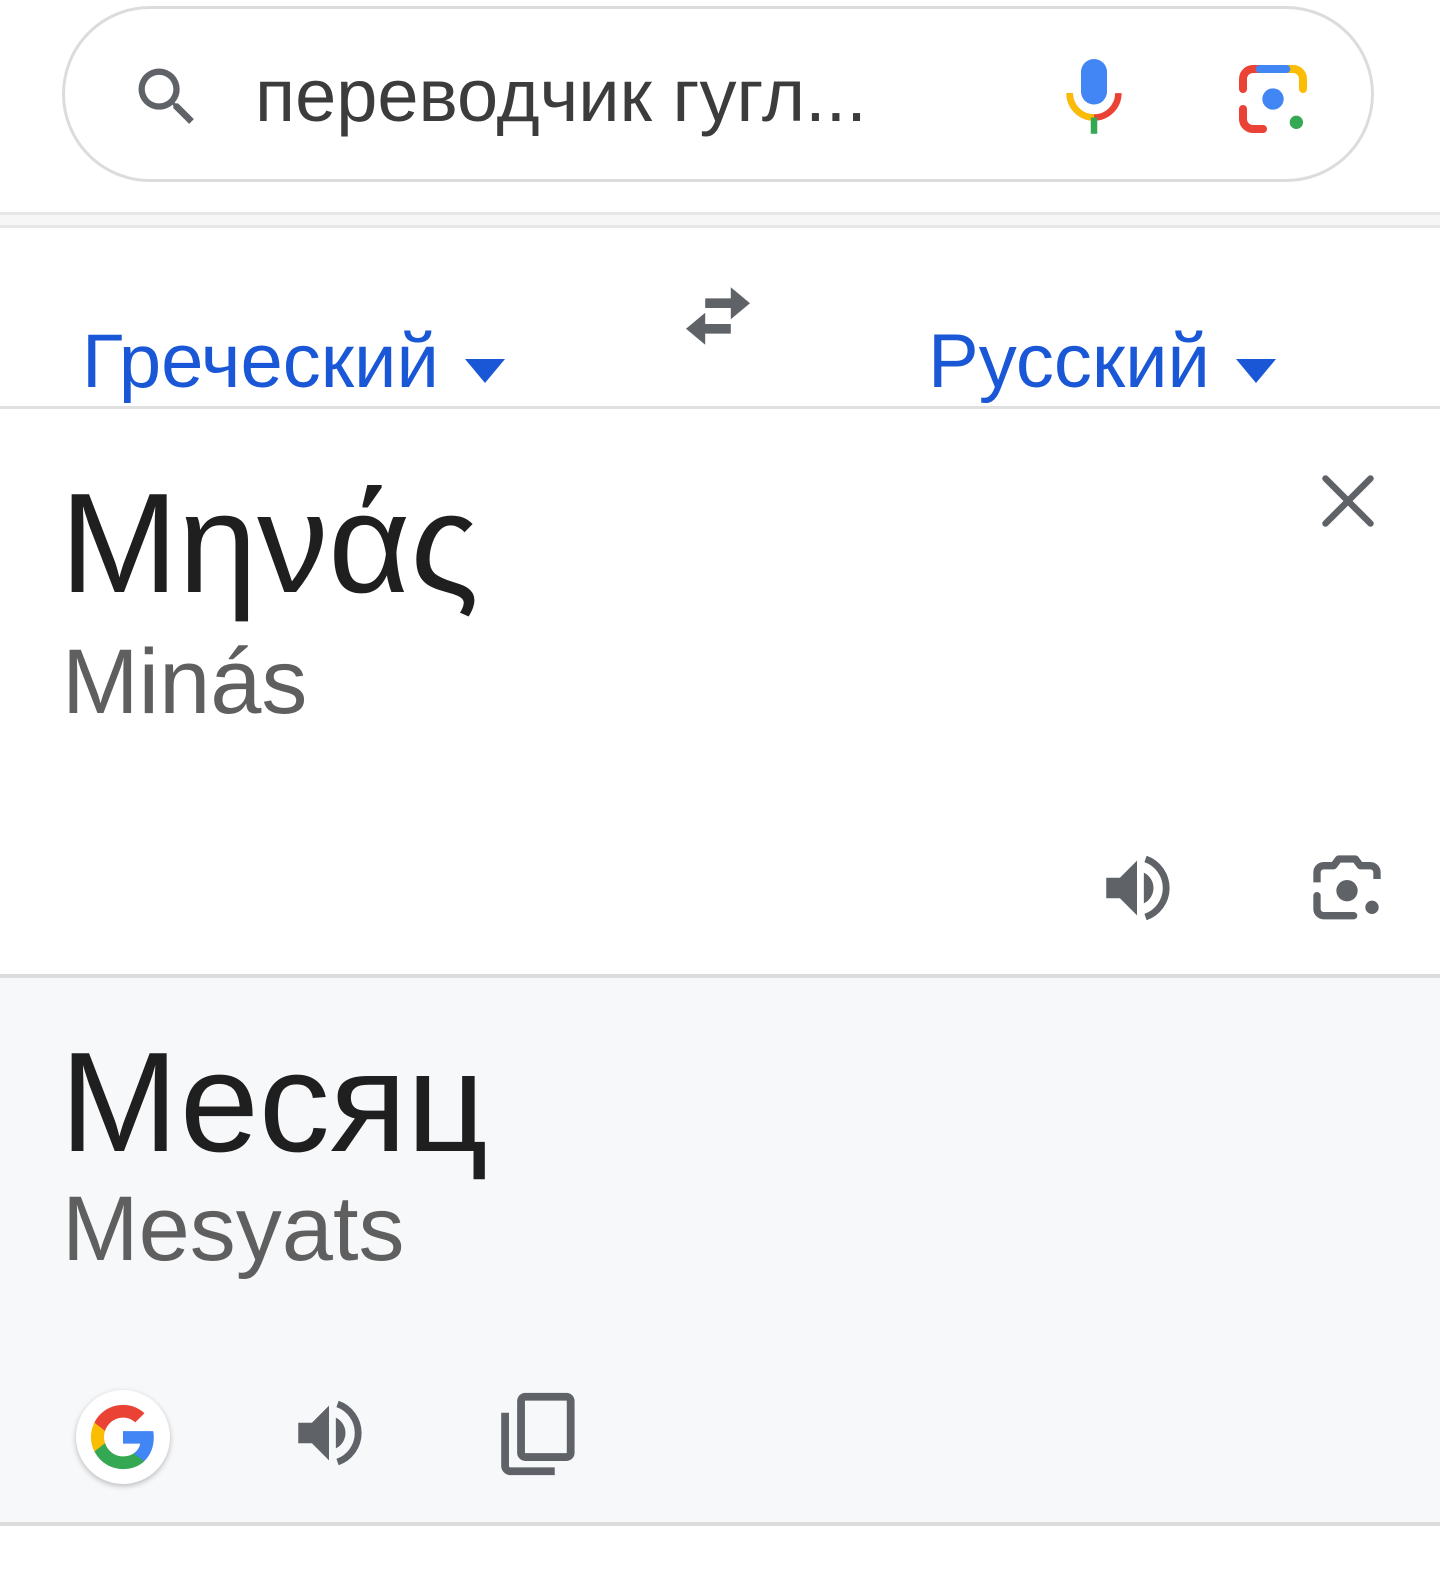 This screenshot has height=1572, width=1440. I want to click on close-icon, so click(1348, 501).